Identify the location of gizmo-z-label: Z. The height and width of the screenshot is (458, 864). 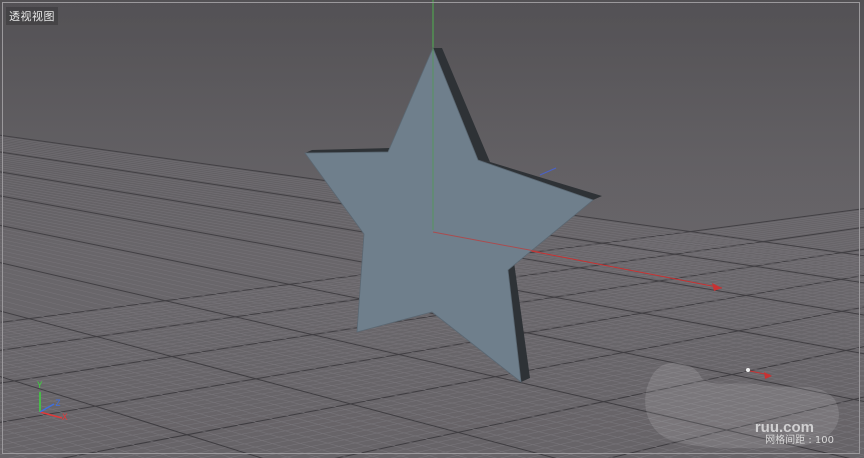
(58, 404).